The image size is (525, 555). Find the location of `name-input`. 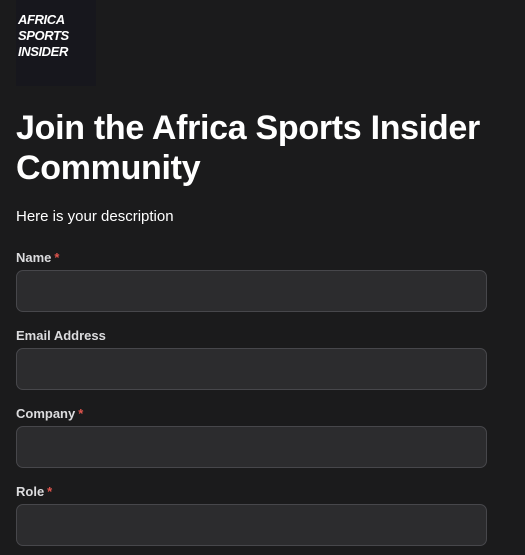

name-input is located at coordinates (251, 291).